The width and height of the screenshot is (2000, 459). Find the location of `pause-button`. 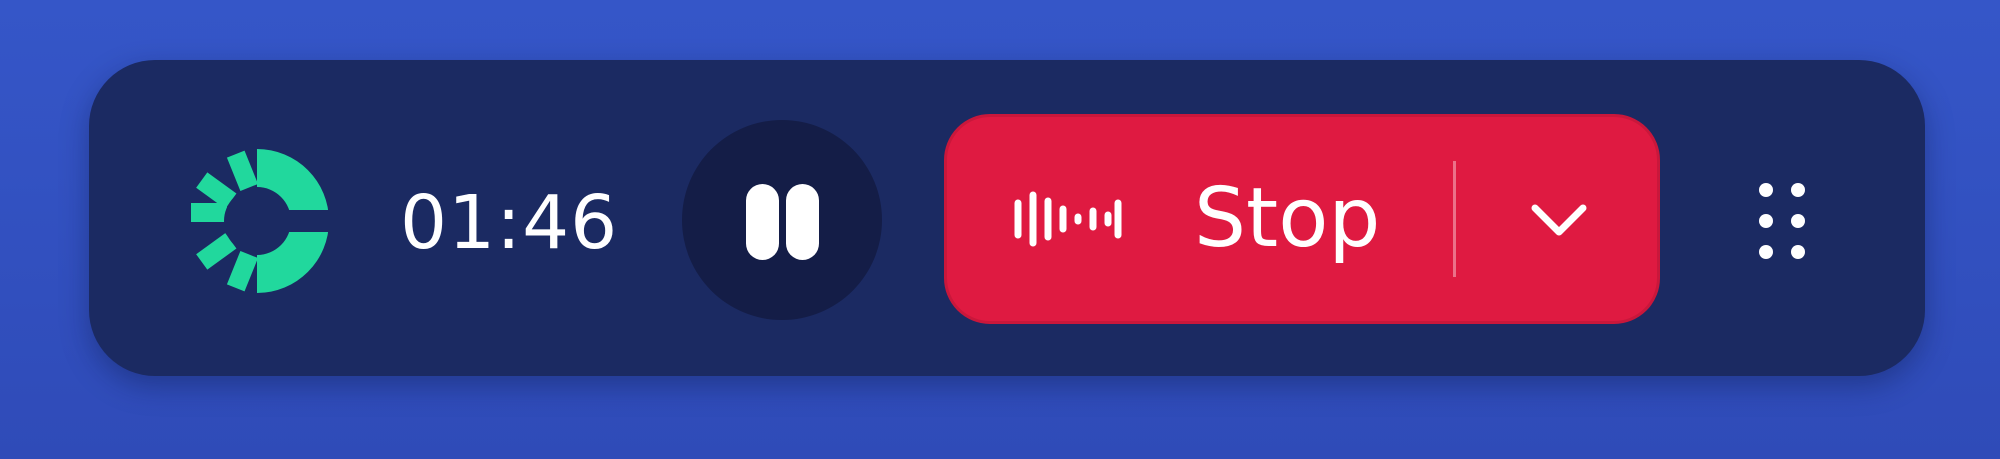

pause-button is located at coordinates (782, 220).